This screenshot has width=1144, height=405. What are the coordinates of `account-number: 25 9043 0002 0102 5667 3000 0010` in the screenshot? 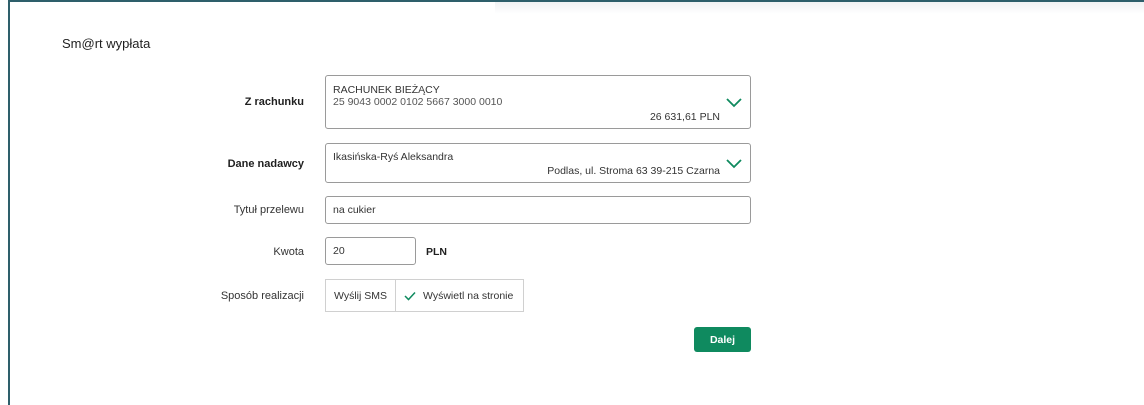 It's located at (418, 102).